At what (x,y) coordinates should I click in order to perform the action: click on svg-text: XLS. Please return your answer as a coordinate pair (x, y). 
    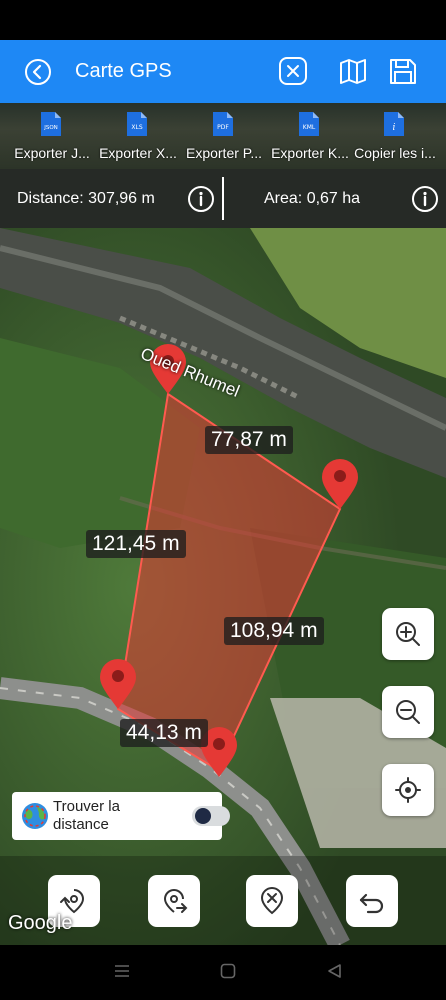
    Looking at the image, I should click on (136, 127).